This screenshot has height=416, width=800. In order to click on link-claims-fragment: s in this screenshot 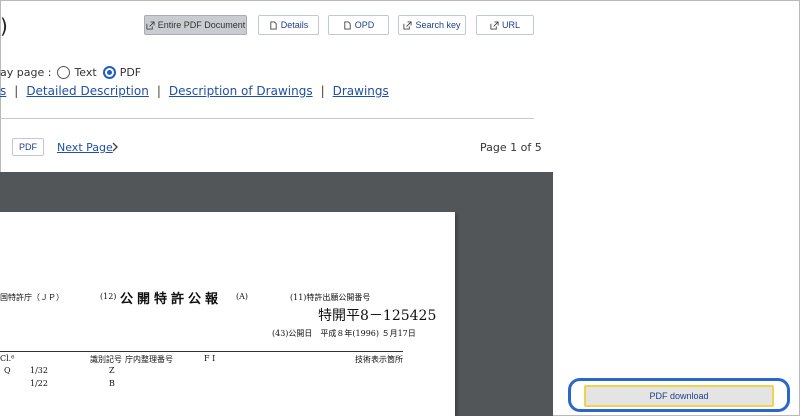, I will do `click(3, 91)`.